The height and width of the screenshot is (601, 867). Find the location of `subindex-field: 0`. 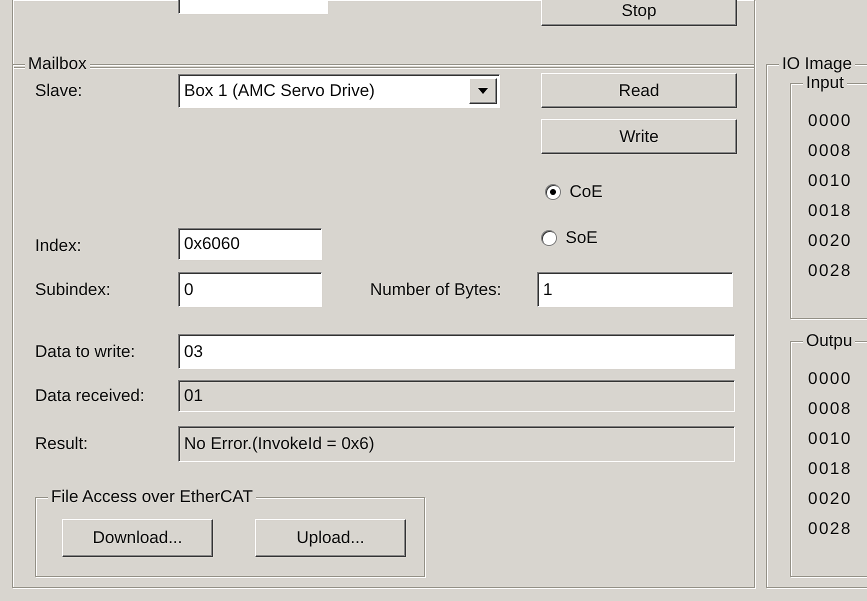

subindex-field: 0 is located at coordinates (250, 289).